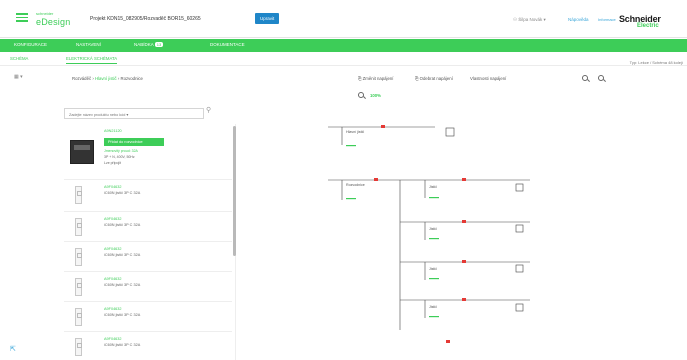  I want to click on filter-icon: ⚲, so click(208, 110).